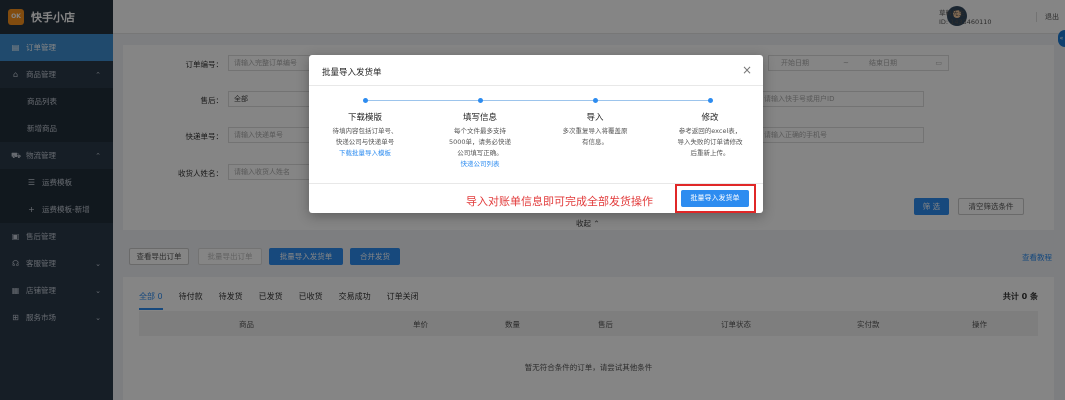  What do you see at coordinates (583, 223) in the screenshot?
I see `collapse-label: 收起` at bounding box center [583, 223].